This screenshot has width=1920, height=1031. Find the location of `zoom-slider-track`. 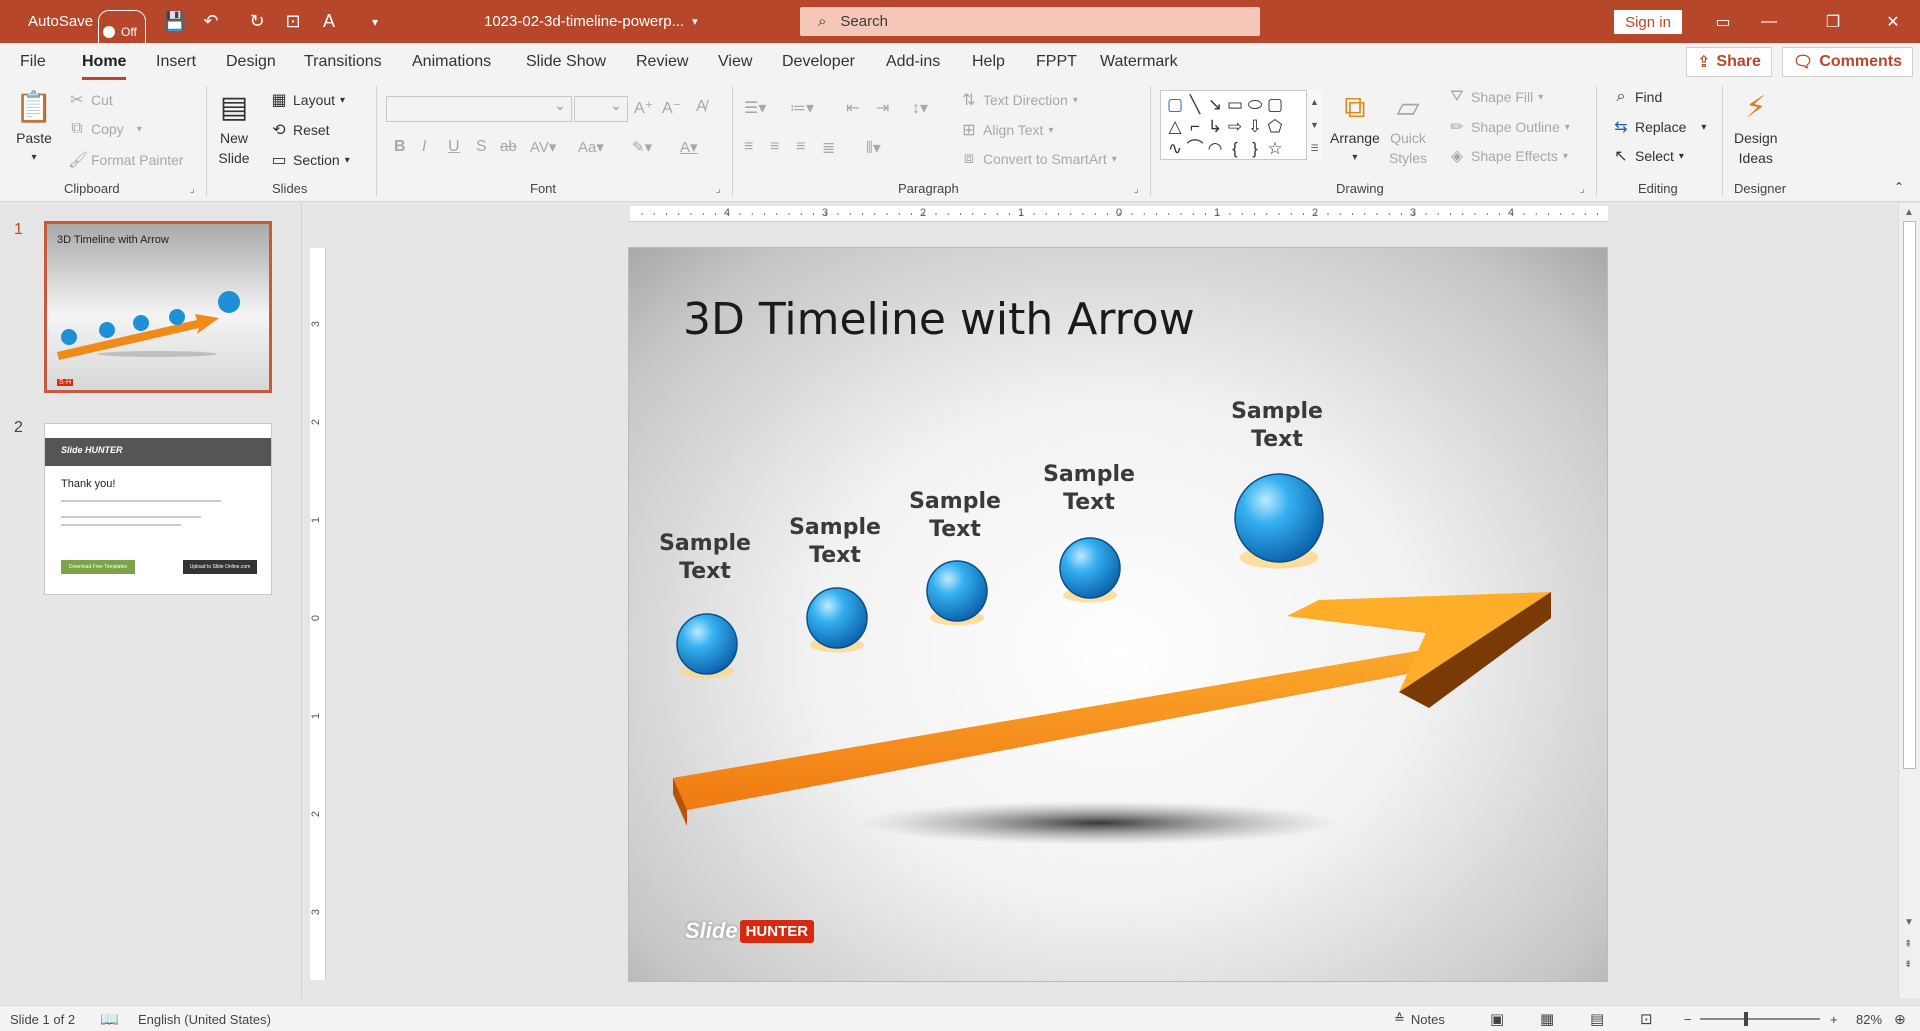

zoom-slider-track is located at coordinates (1760, 1019).